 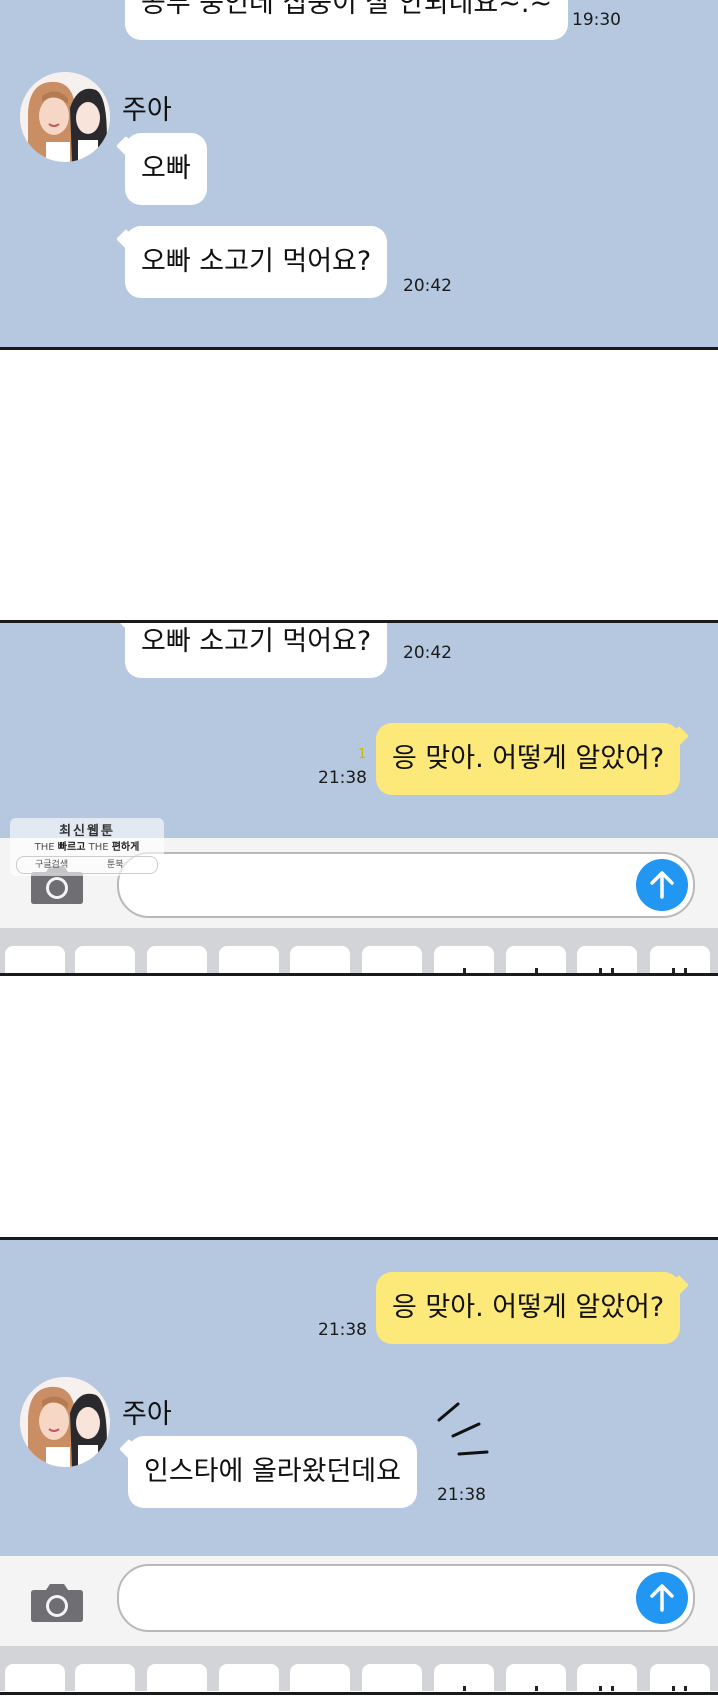 What do you see at coordinates (362, 754) in the screenshot?
I see `unread-count: 1` at bounding box center [362, 754].